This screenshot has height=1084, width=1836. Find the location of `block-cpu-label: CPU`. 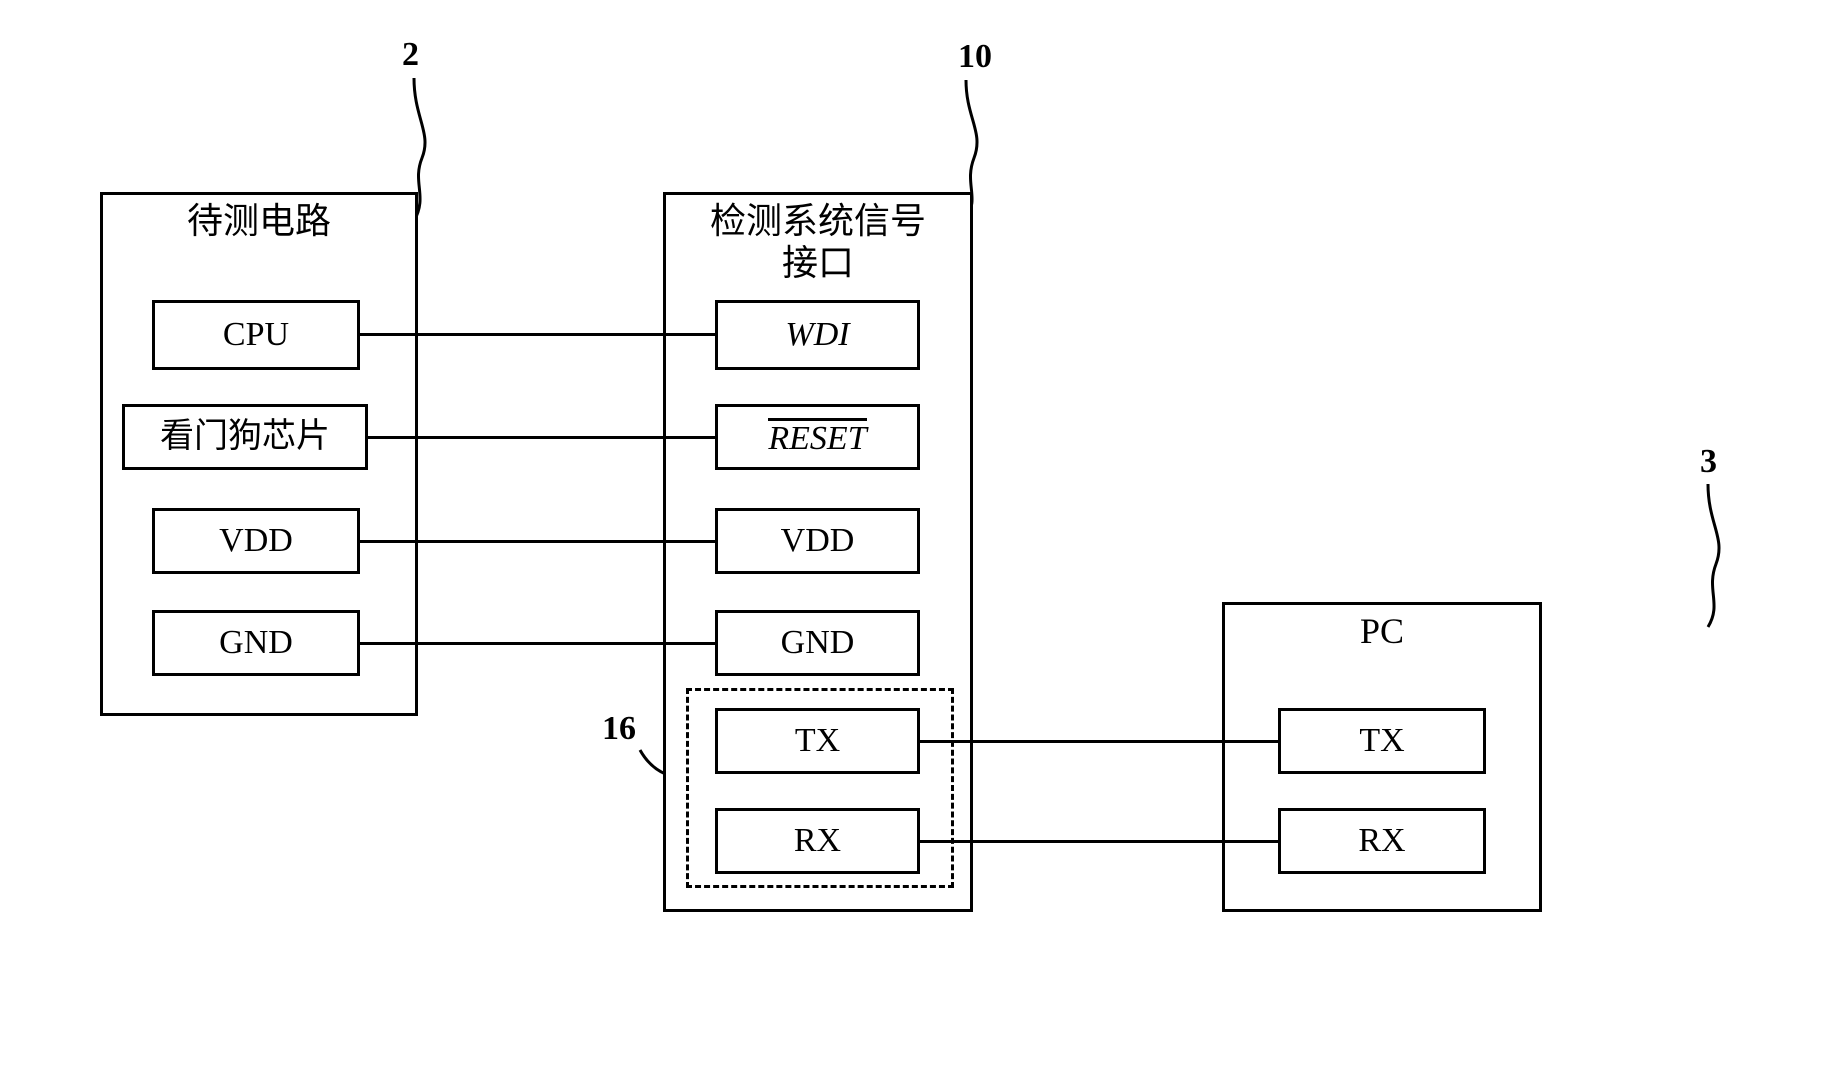

block-cpu-label: CPU is located at coordinates (256, 334).